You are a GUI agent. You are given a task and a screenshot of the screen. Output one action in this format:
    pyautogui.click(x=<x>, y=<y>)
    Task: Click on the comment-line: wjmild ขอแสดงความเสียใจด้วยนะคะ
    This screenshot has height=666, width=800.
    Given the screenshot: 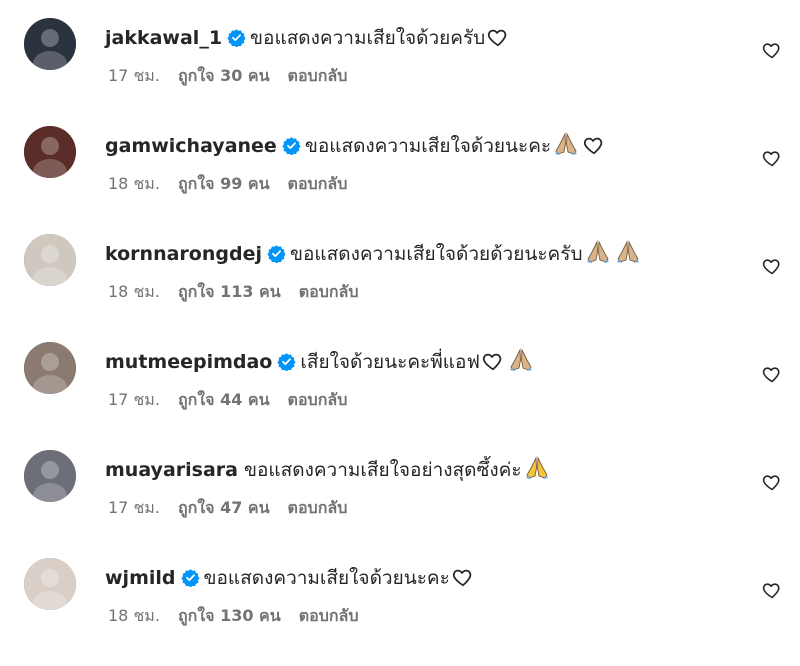 What is the action you would take?
    pyautogui.click(x=289, y=580)
    